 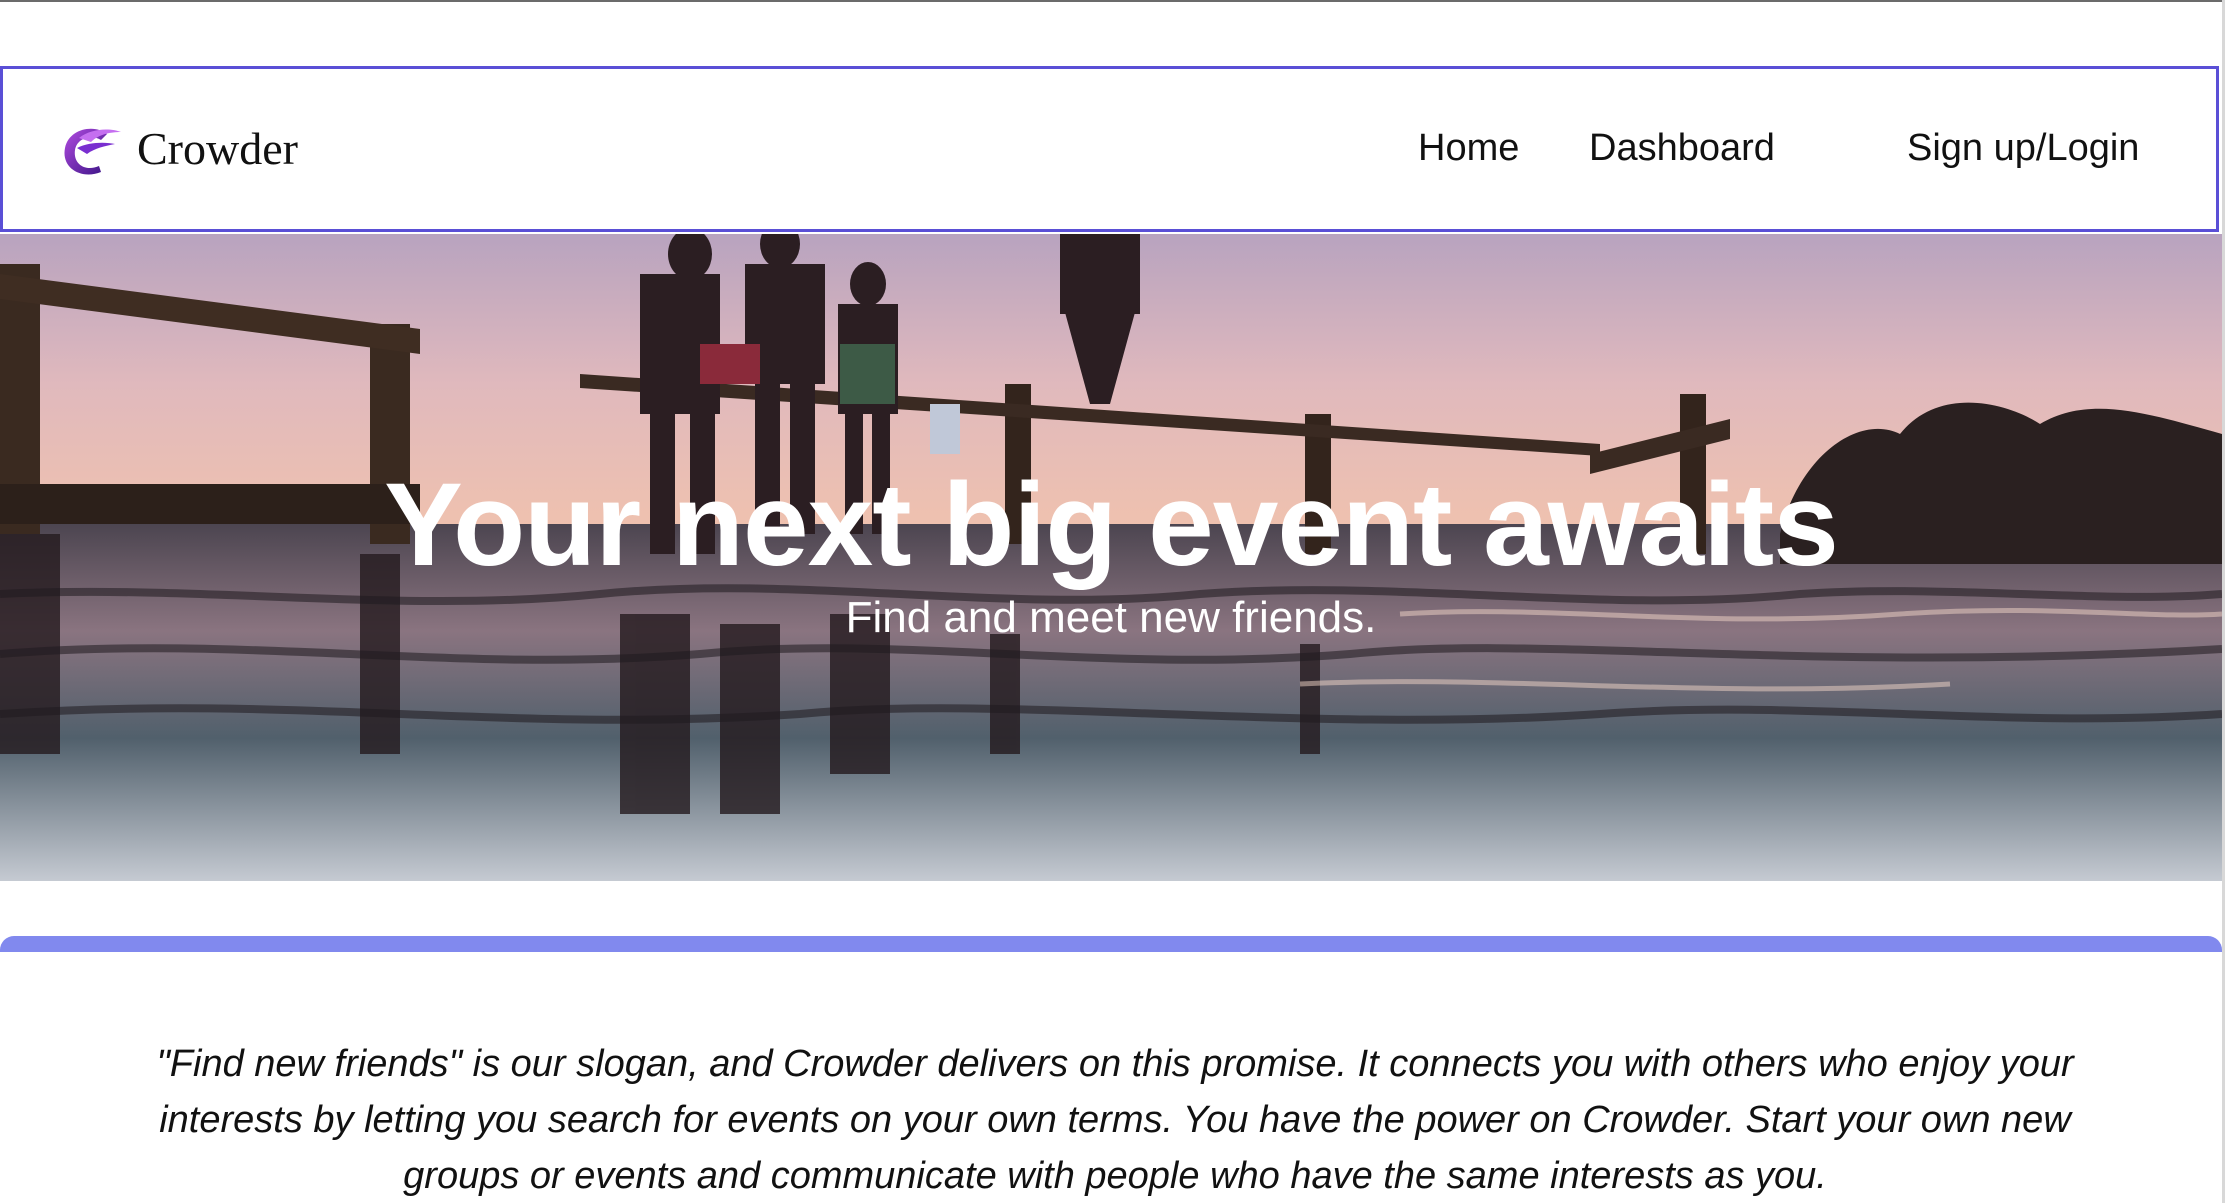 I want to click on brand: Crowder, so click(x=176, y=153).